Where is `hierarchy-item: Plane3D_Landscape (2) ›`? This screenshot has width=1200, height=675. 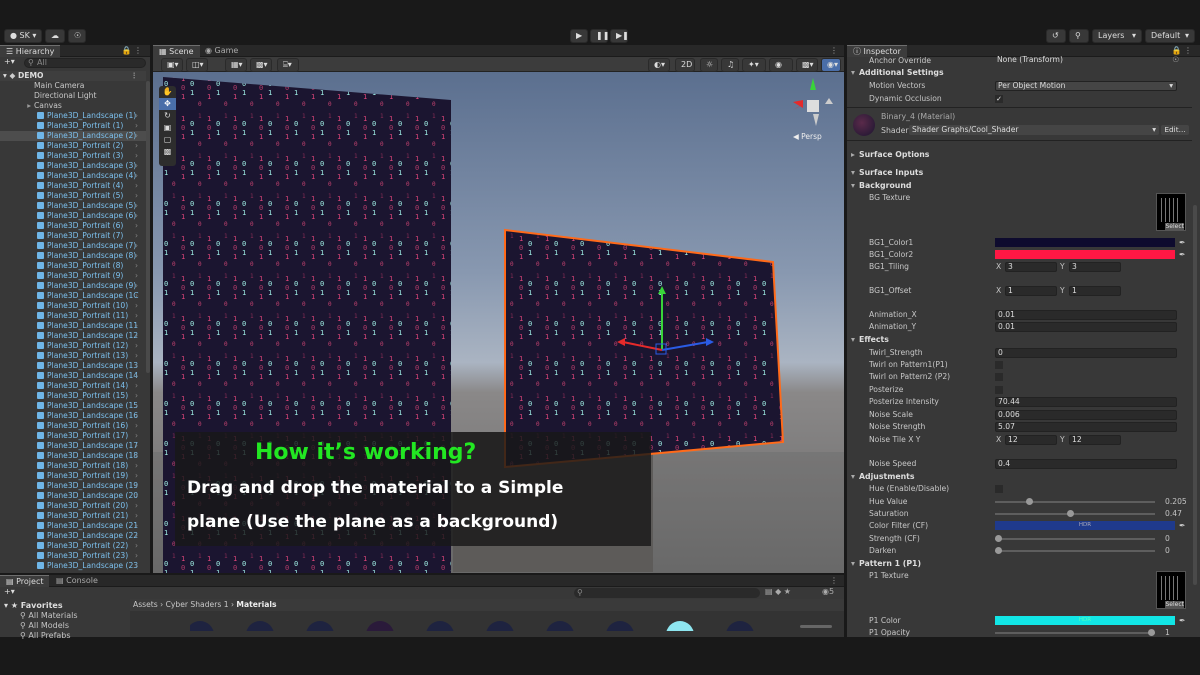 hierarchy-item: Plane3D_Landscape (2) › is located at coordinates (73, 136).